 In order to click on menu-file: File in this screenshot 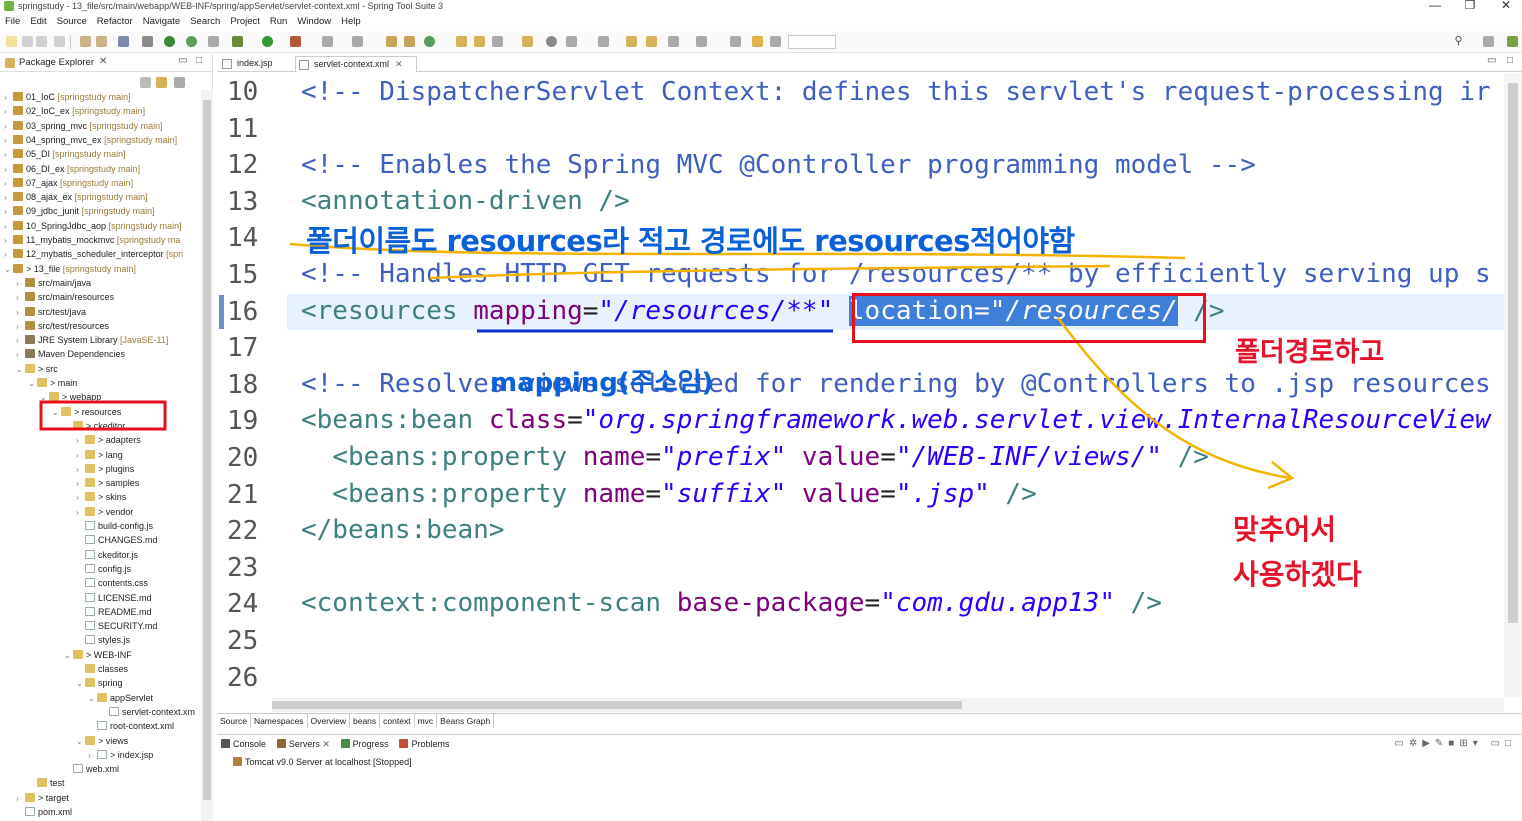, I will do `click(12, 21)`.